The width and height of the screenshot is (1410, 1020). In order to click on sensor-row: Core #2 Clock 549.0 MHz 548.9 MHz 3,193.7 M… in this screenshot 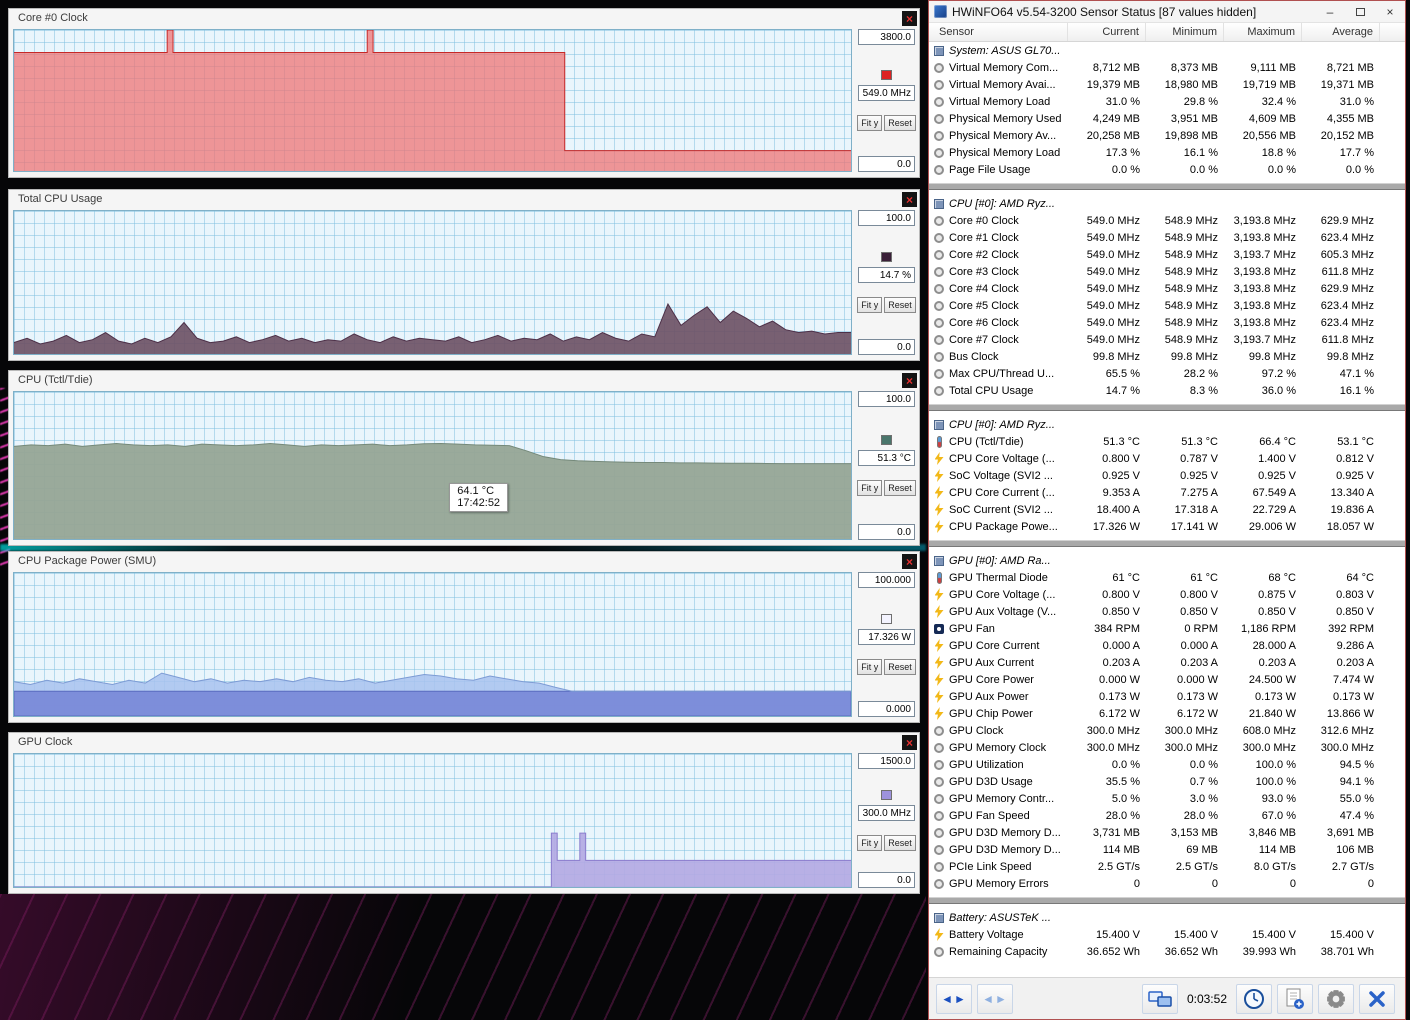, I will do `click(1167, 254)`.